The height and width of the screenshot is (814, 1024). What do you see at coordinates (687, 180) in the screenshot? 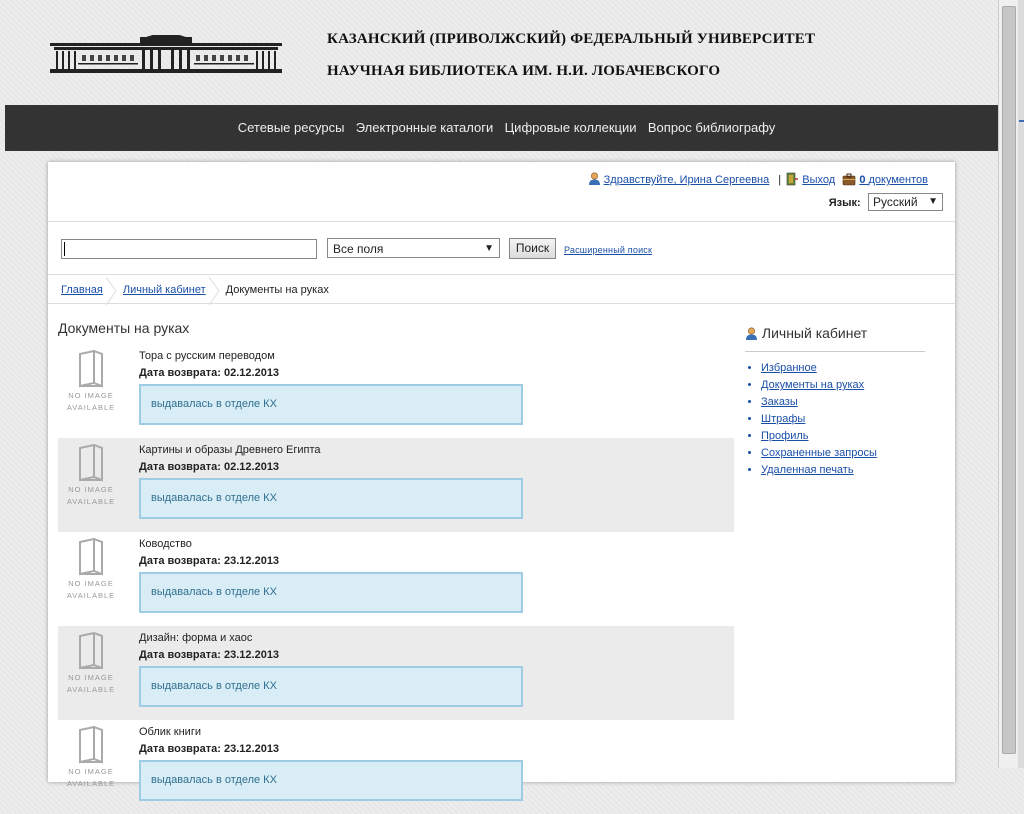
I see `user-greeting-link: Здравствуйте, Ирина Сергеевна` at bounding box center [687, 180].